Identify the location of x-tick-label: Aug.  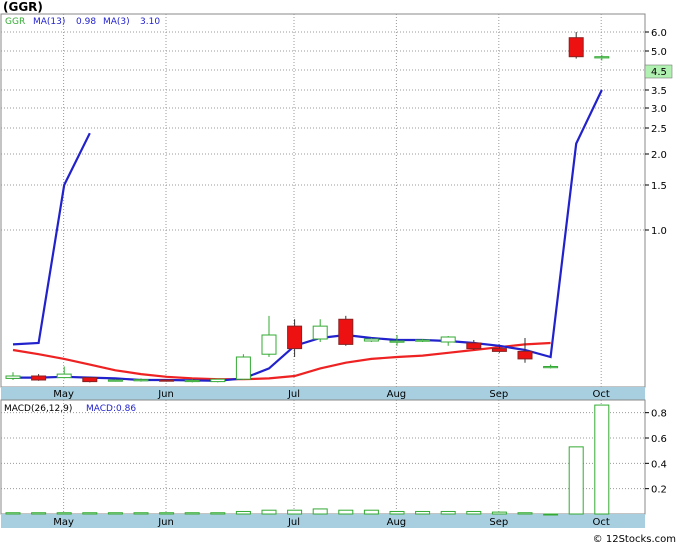
(397, 394).